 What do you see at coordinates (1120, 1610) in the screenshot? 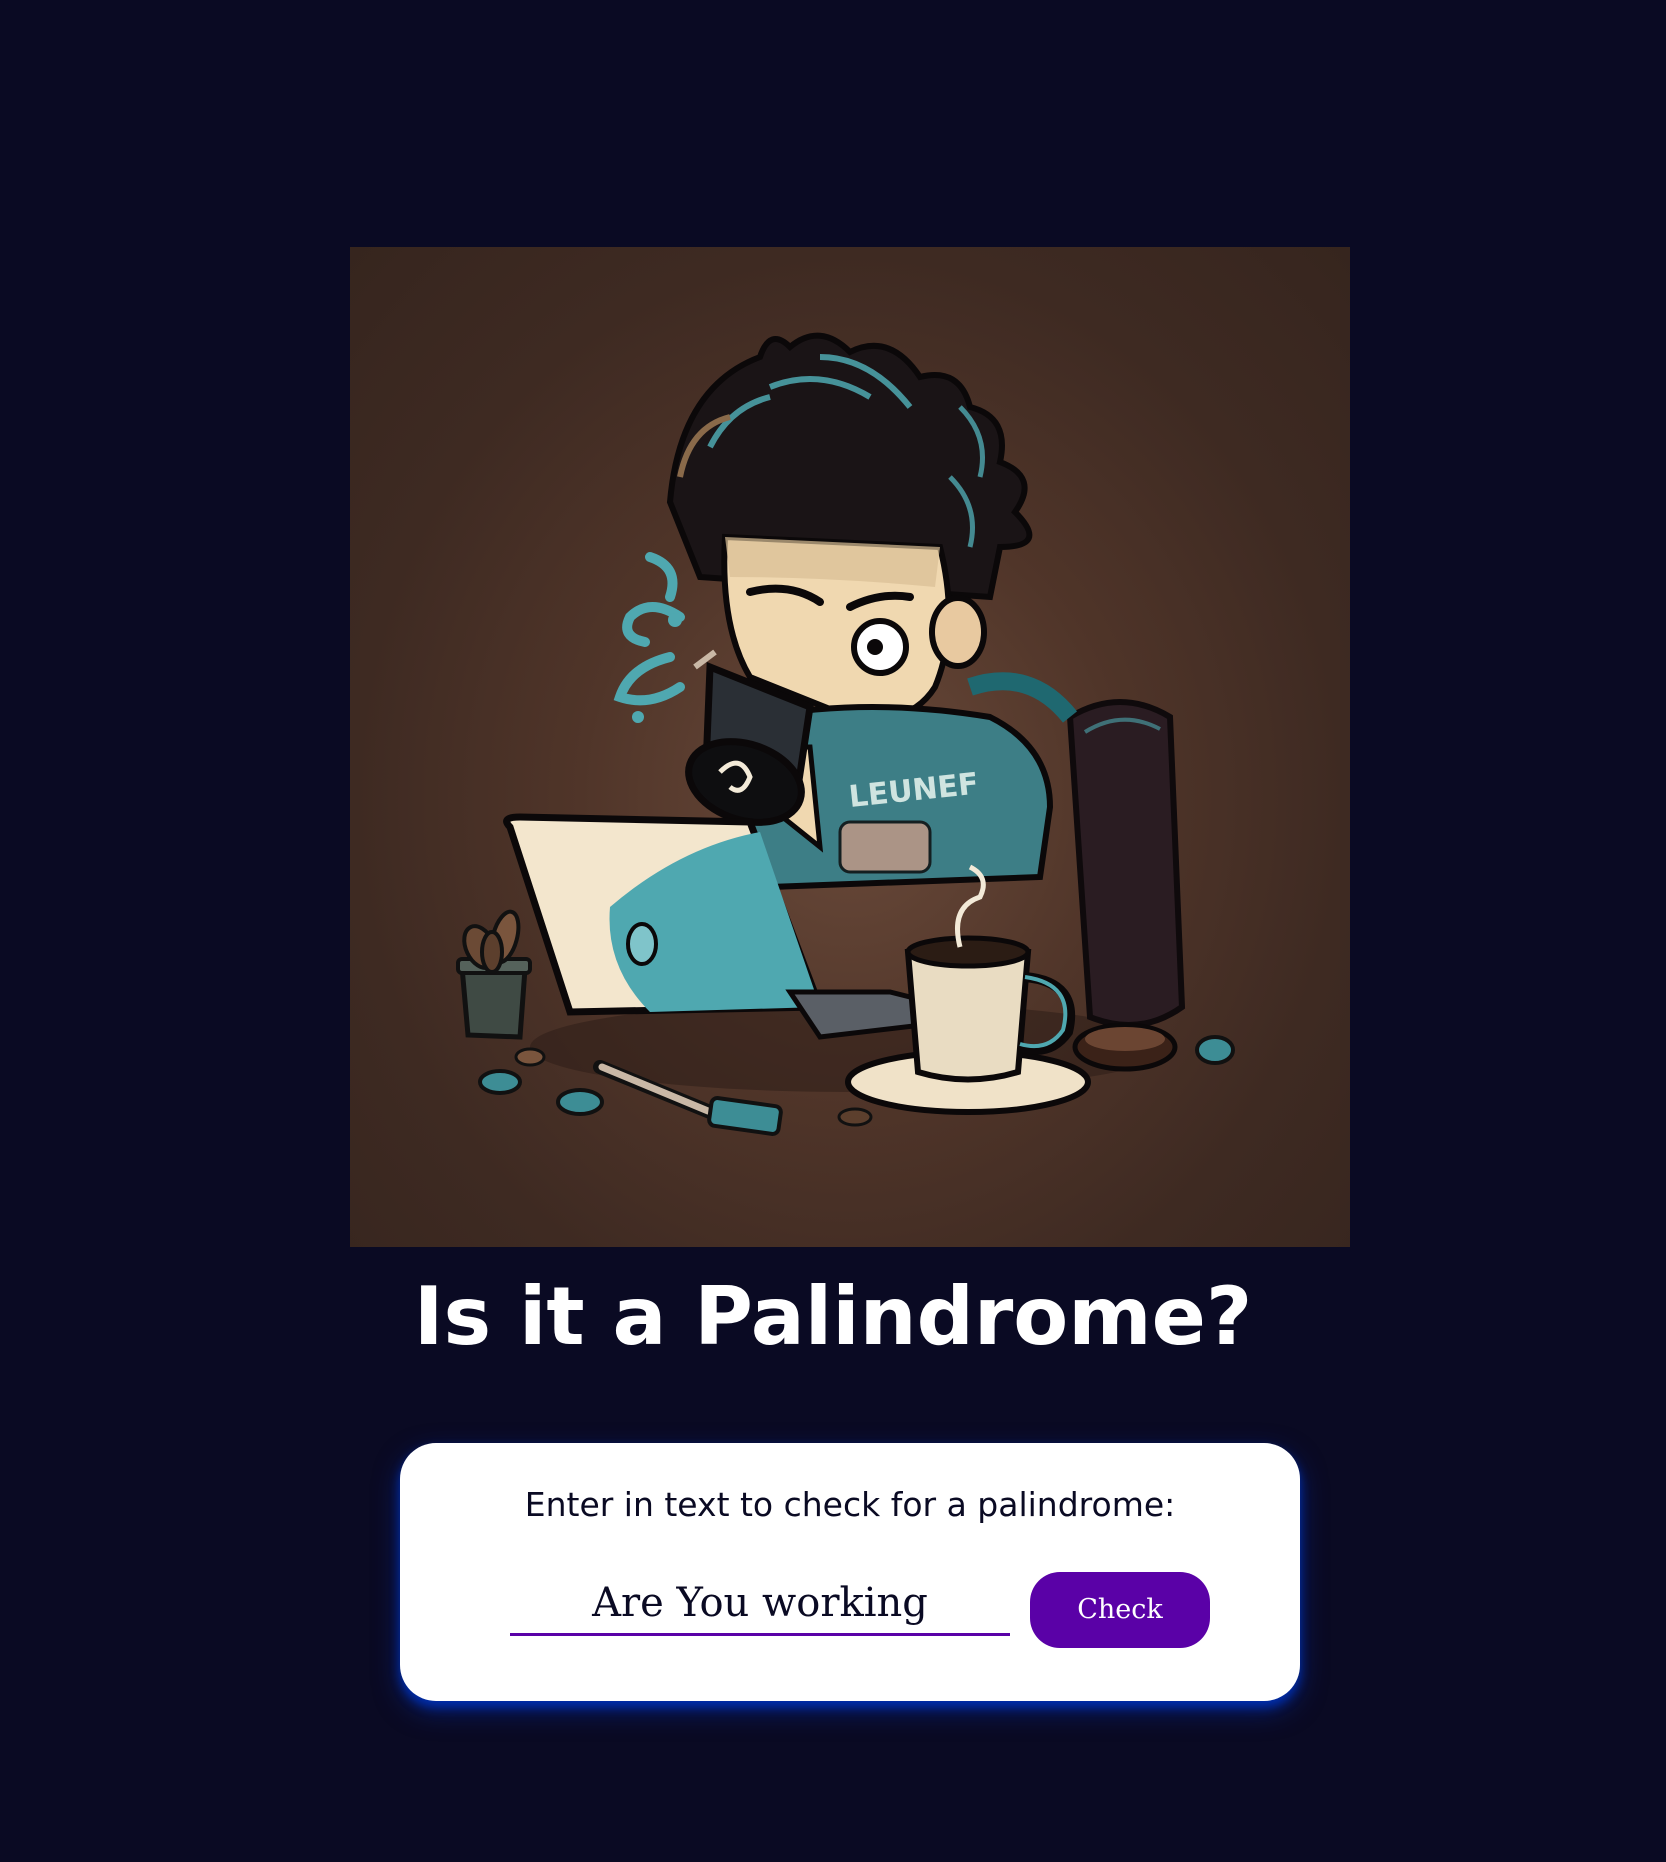
I see `check-button: Check` at bounding box center [1120, 1610].